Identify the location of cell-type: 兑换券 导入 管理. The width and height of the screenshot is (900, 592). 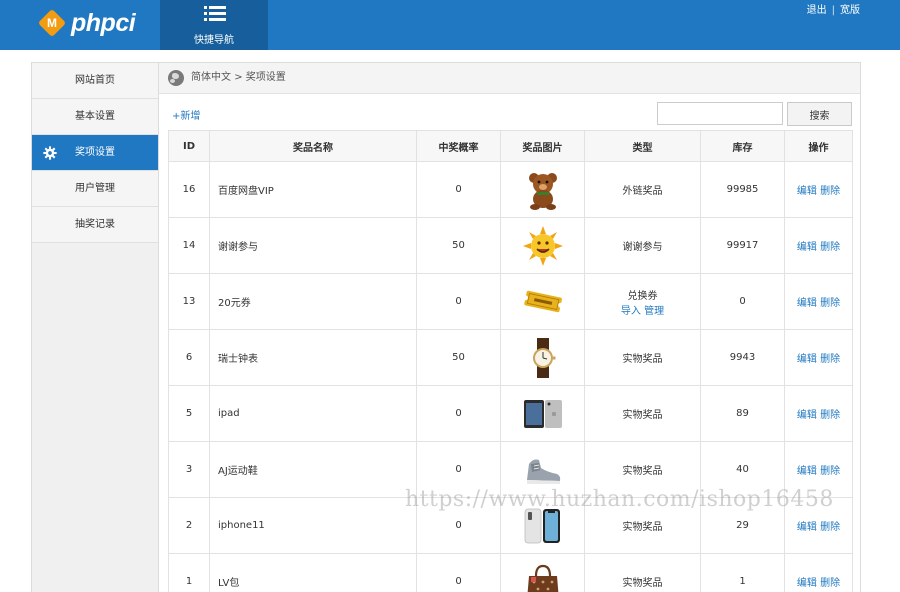
(642, 301).